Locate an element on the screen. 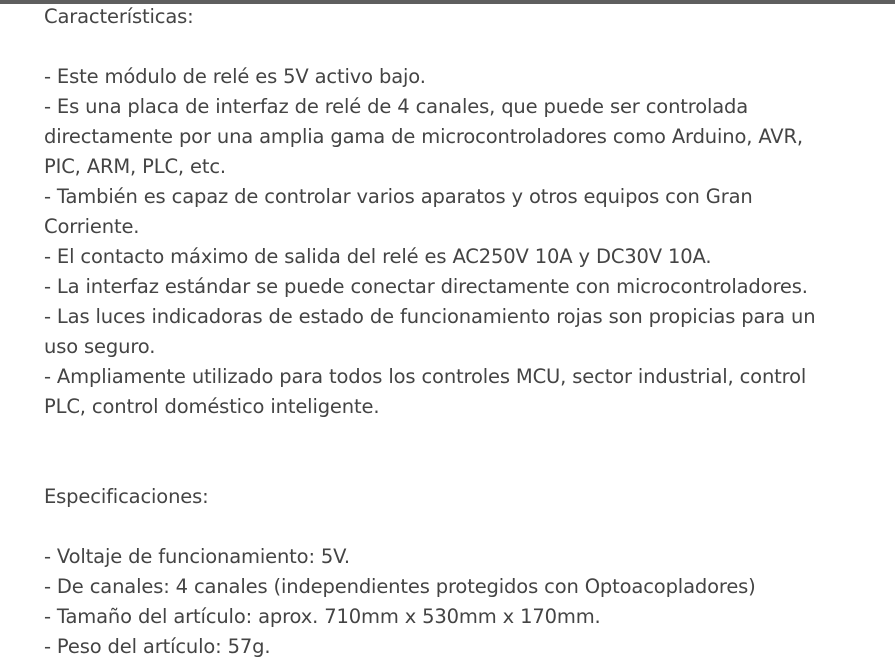 The height and width of the screenshot is (660, 895). specifications-line: - Voltaje de funcionamiento: 5V. is located at coordinates (197, 556).